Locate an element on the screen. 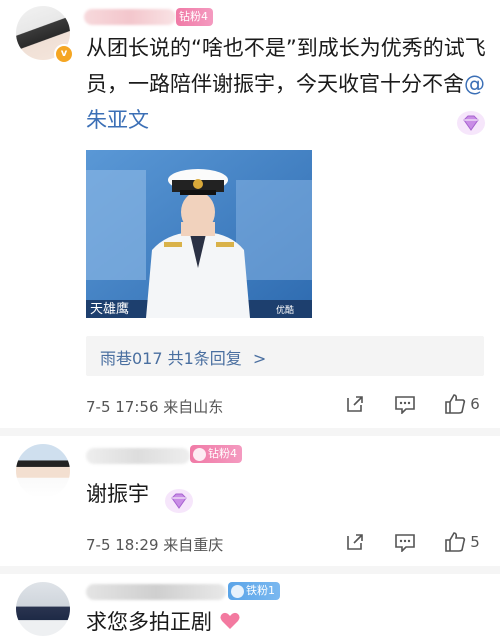 The height and width of the screenshot is (640, 500). like-button: 6 is located at coordinates (462, 404).